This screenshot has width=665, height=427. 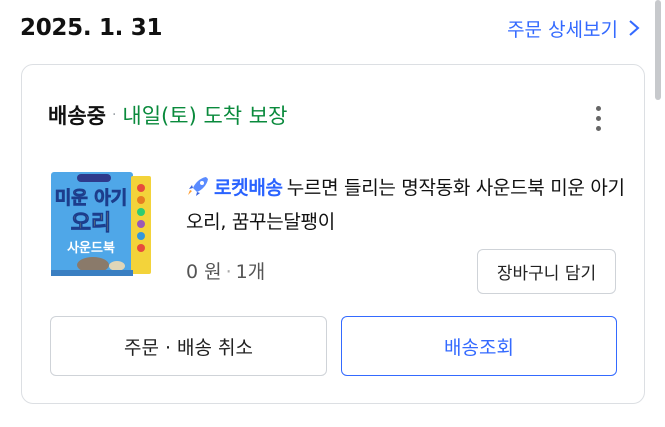 I want to click on product-title-block: 로켓배송 누르면 들리는 명작동화 사운드북 미운 아기 오리, 꿈꾸는달팽이, so click(x=406, y=205).